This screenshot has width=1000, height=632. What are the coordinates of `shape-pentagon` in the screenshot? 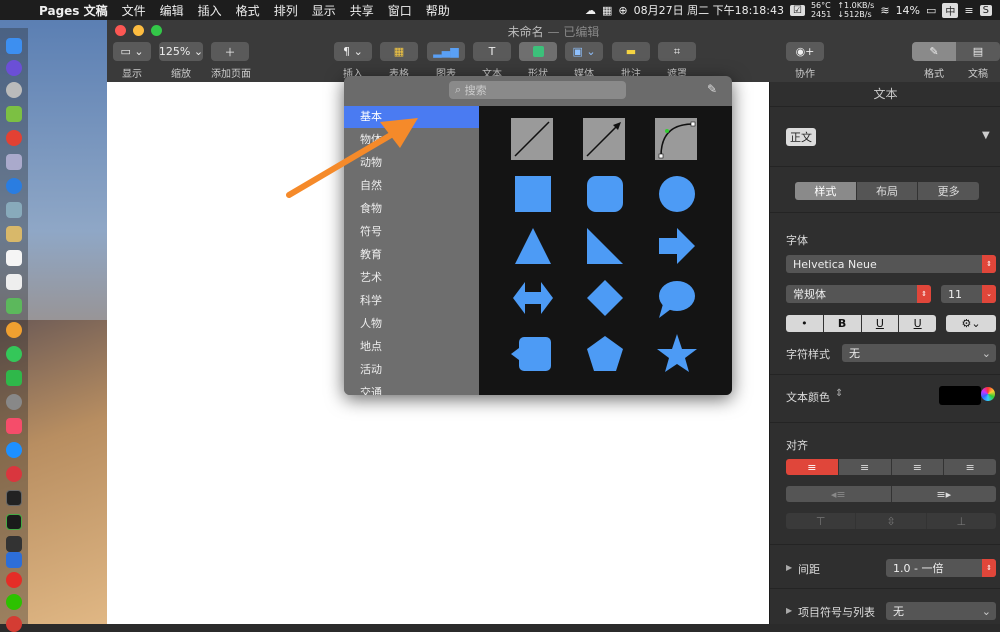 It's located at (605, 353).